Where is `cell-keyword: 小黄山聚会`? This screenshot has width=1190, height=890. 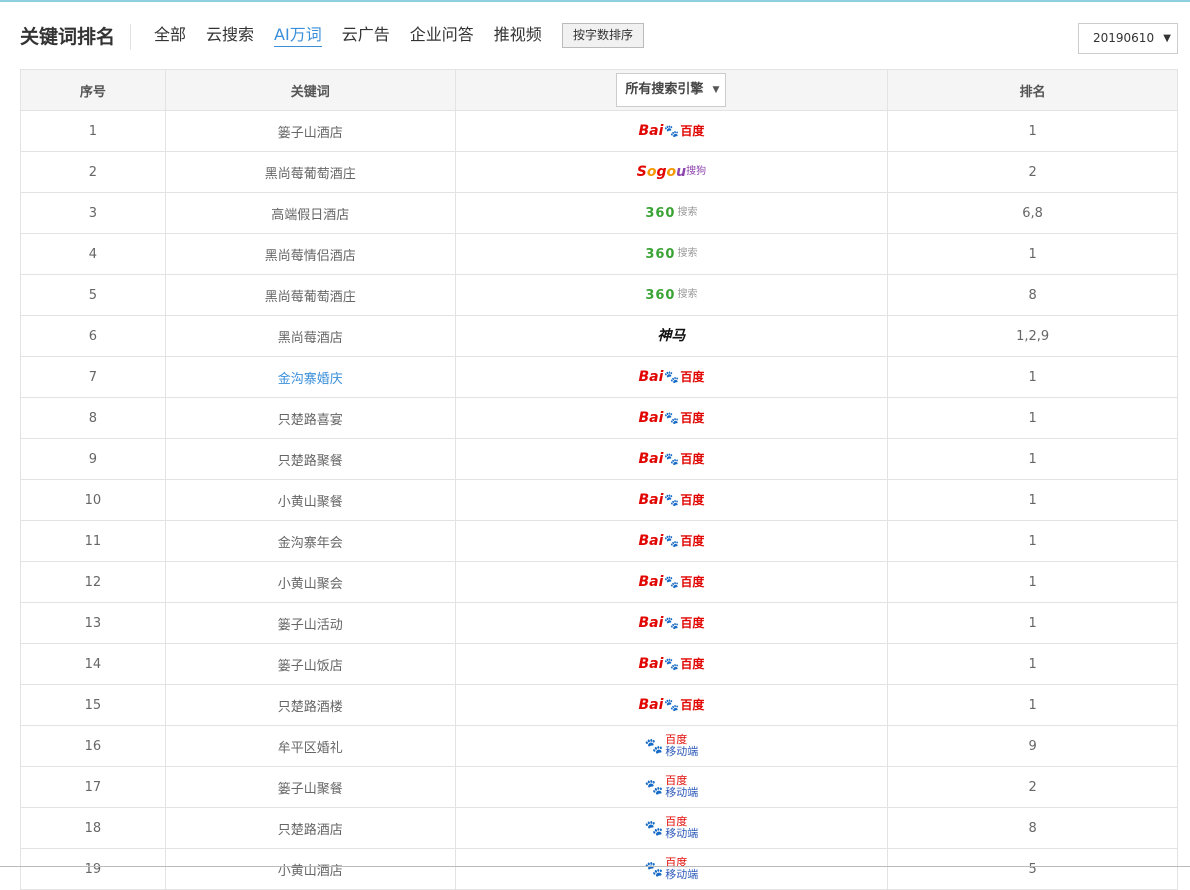 cell-keyword: 小黄山聚会 is located at coordinates (310, 582).